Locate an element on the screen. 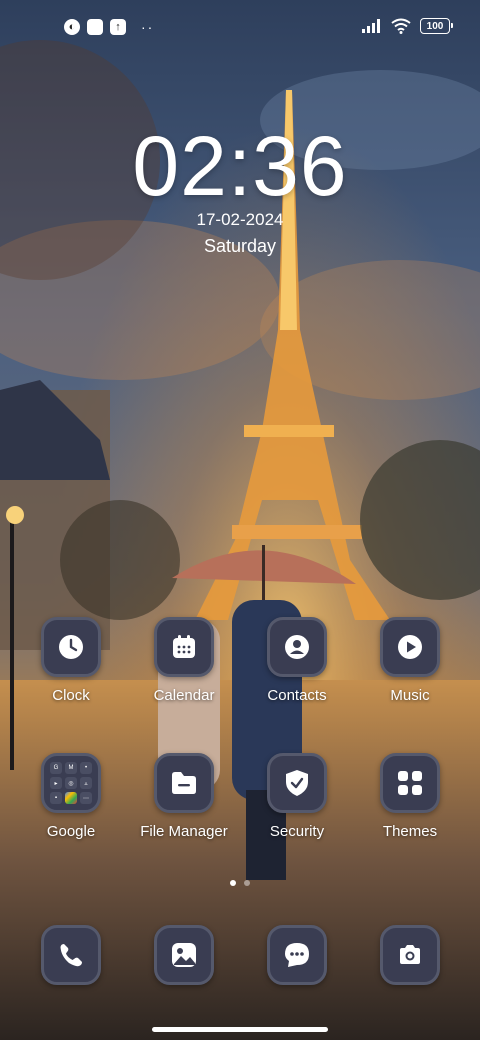 The image size is (480, 1040). app-security: Security is located at coordinates (297, 796).